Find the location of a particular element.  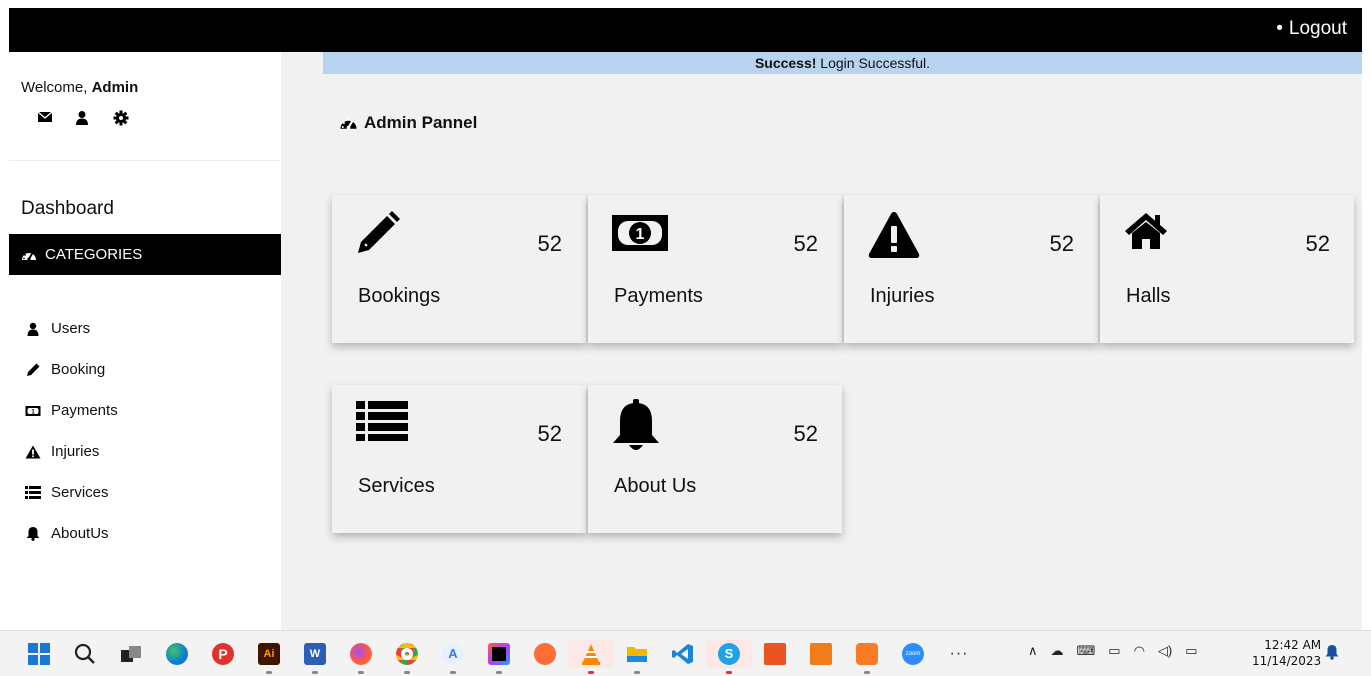

intellij-icon is located at coordinates (499, 657).